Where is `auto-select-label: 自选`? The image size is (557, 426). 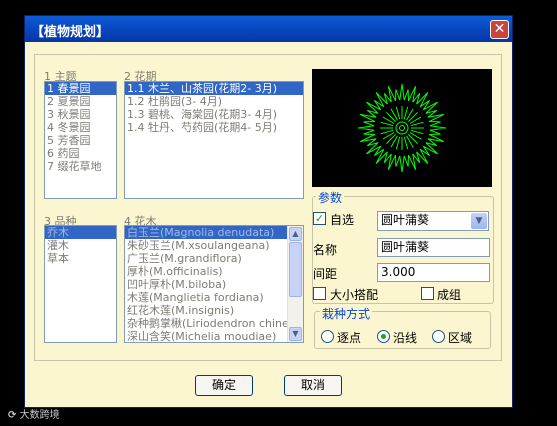 auto-select-label: 自选 is located at coordinates (342, 220).